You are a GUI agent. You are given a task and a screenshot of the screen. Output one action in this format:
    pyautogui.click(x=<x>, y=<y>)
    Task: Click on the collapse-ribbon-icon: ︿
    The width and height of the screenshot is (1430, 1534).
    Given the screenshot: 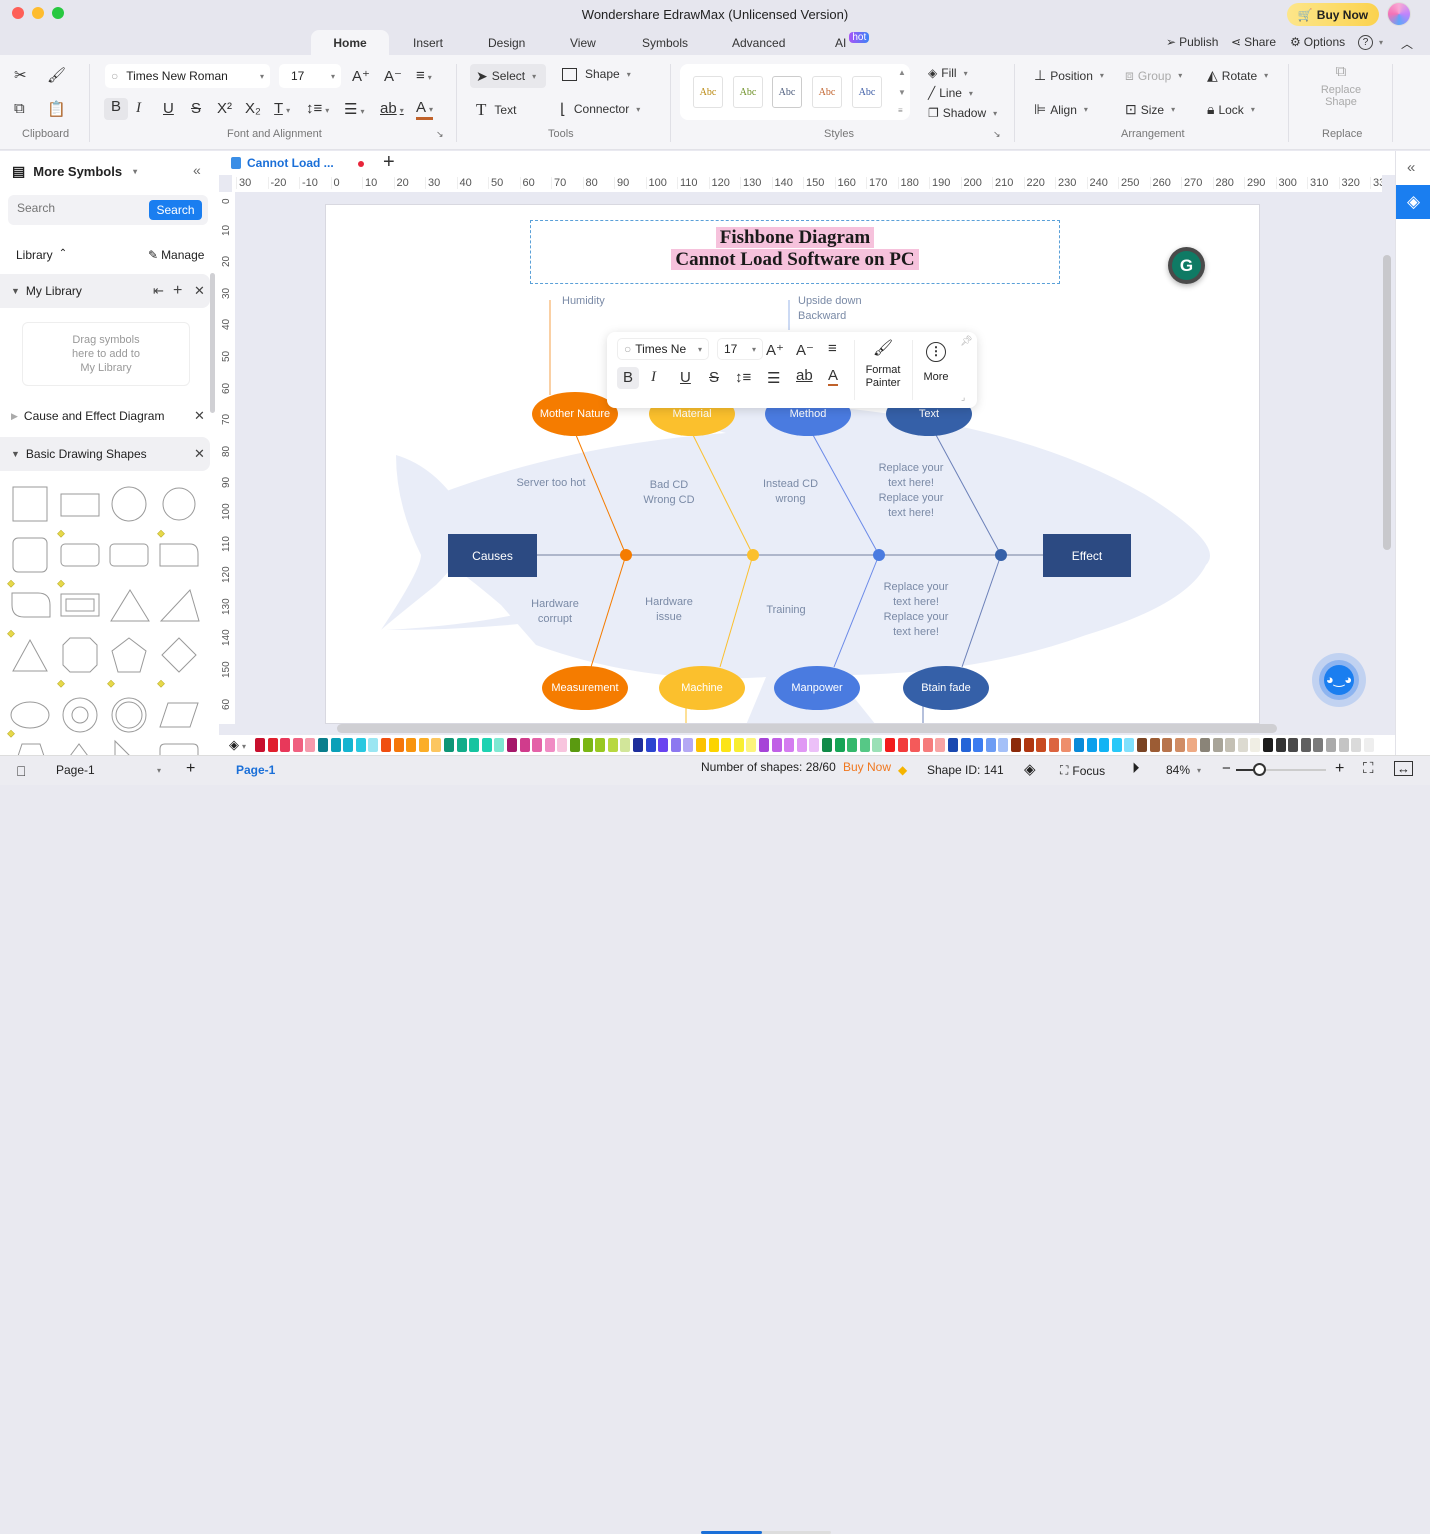 What is the action you would take?
    pyautogui.click(x=1407, y=43)
    